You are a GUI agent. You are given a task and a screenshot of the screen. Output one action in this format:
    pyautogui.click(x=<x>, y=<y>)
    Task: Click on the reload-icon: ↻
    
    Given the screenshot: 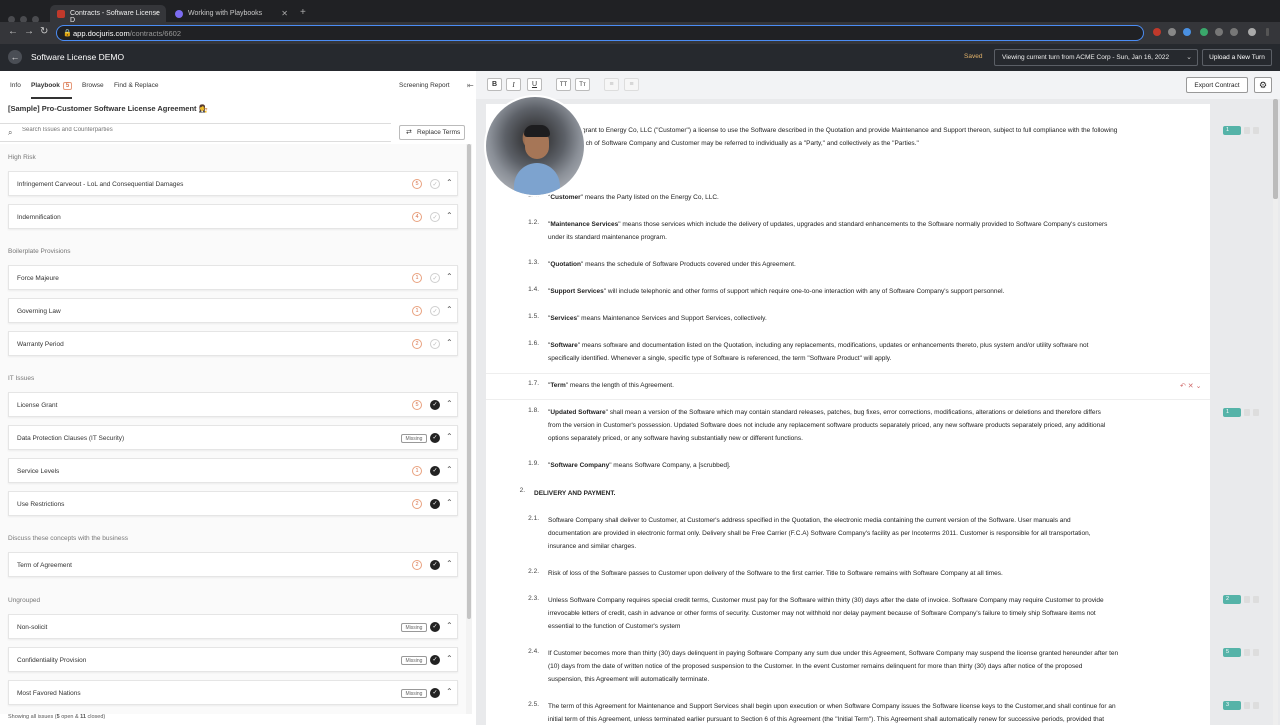 What is the action you would take?
    pyautogui.click(x=44, y=31)
    